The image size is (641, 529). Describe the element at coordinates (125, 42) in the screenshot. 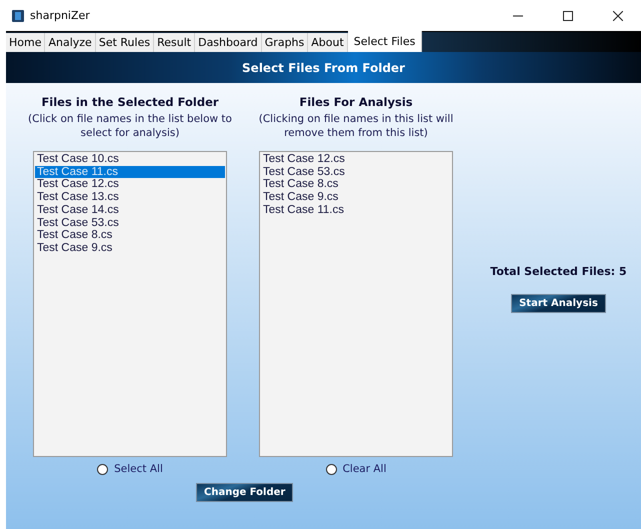

I see `tab: Set Rules` at that location.